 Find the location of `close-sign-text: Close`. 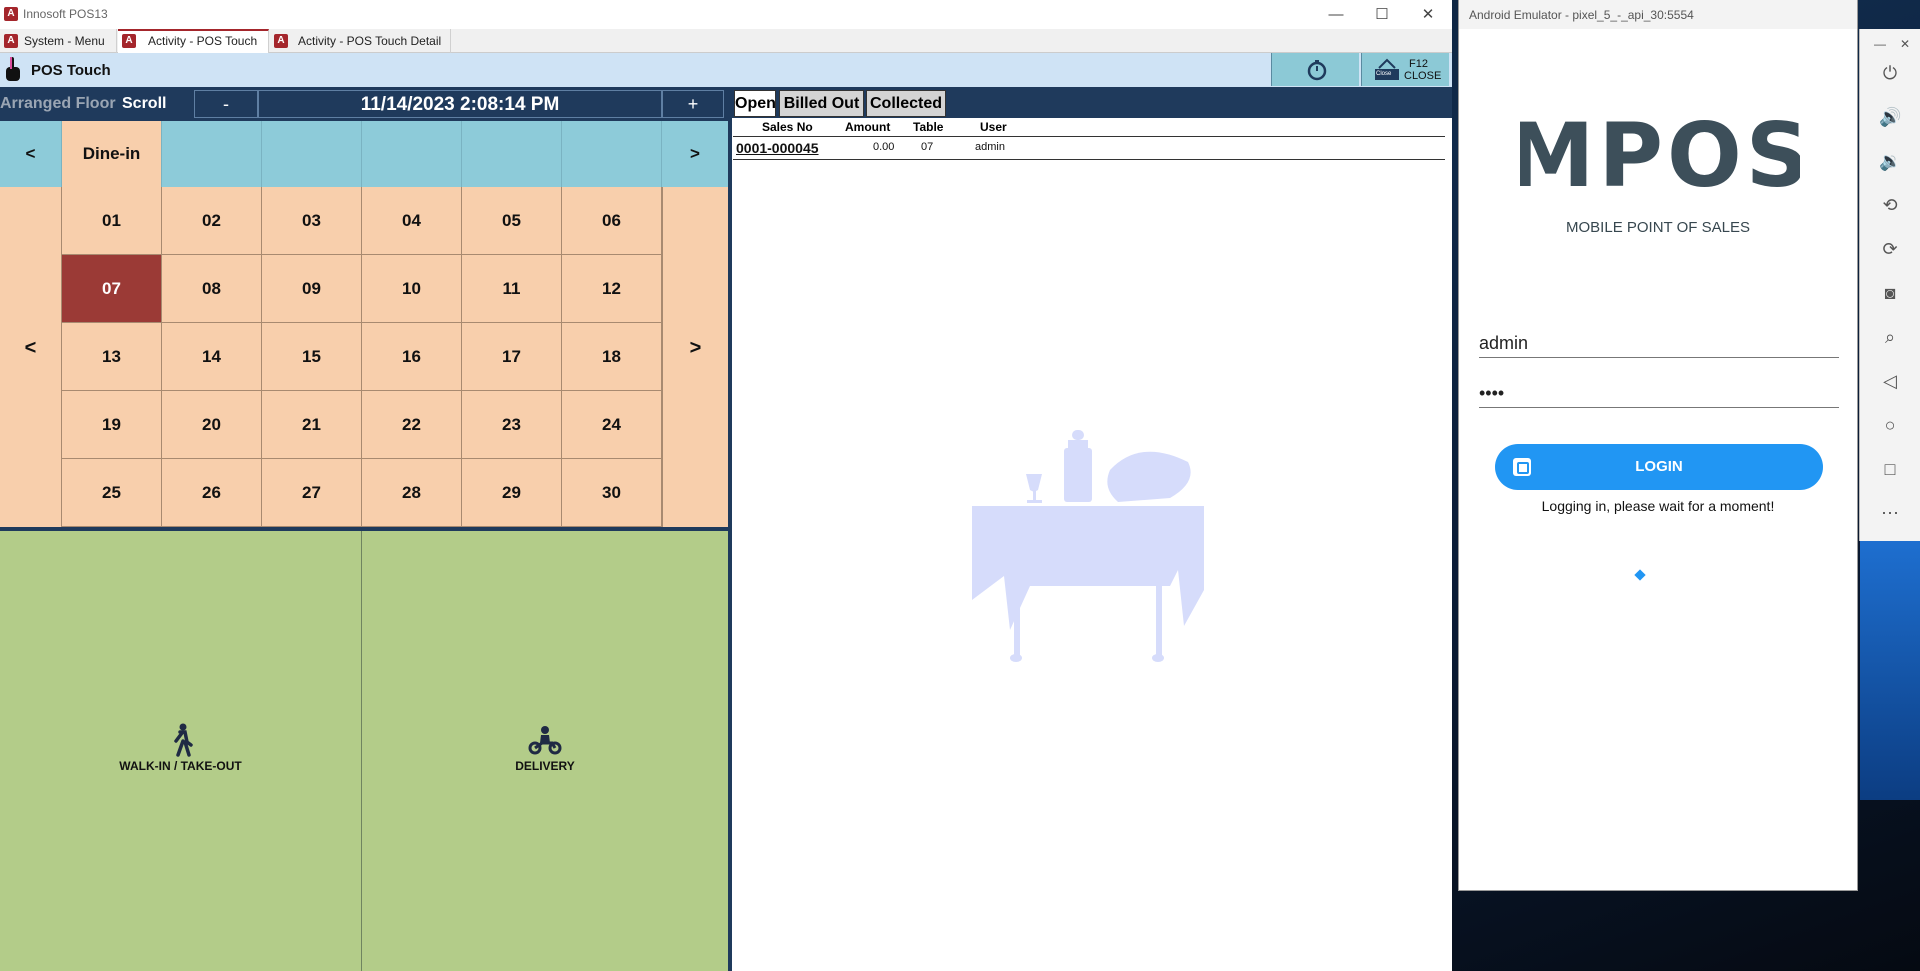

close-sign-text: Close is located at coordinates (1384, 74).